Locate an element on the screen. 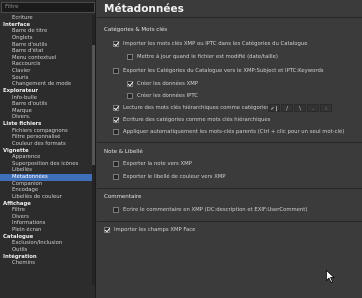 This screenshot has width=362, height=298. option-import-xmp-face: Importer les champs XMP Face is located at coordinates (149, 230).